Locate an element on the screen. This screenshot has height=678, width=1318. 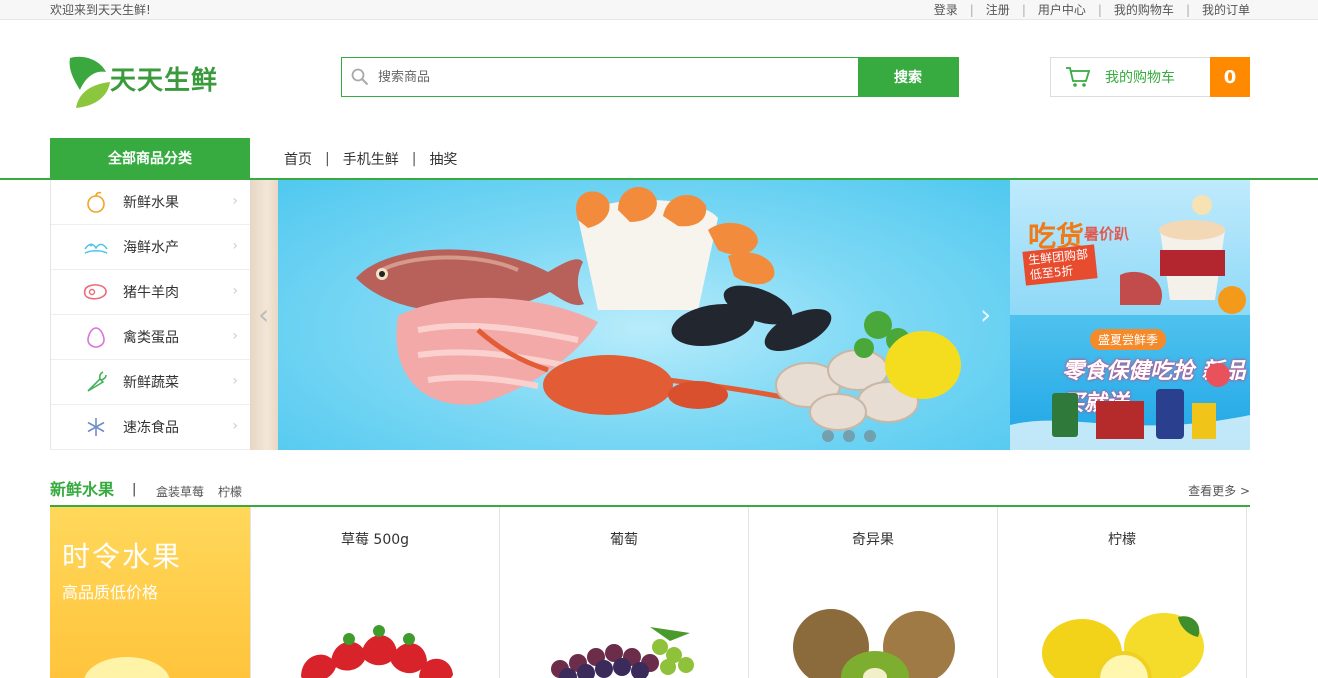
ice-cream-illustration is located at coordinates (1183, 254).